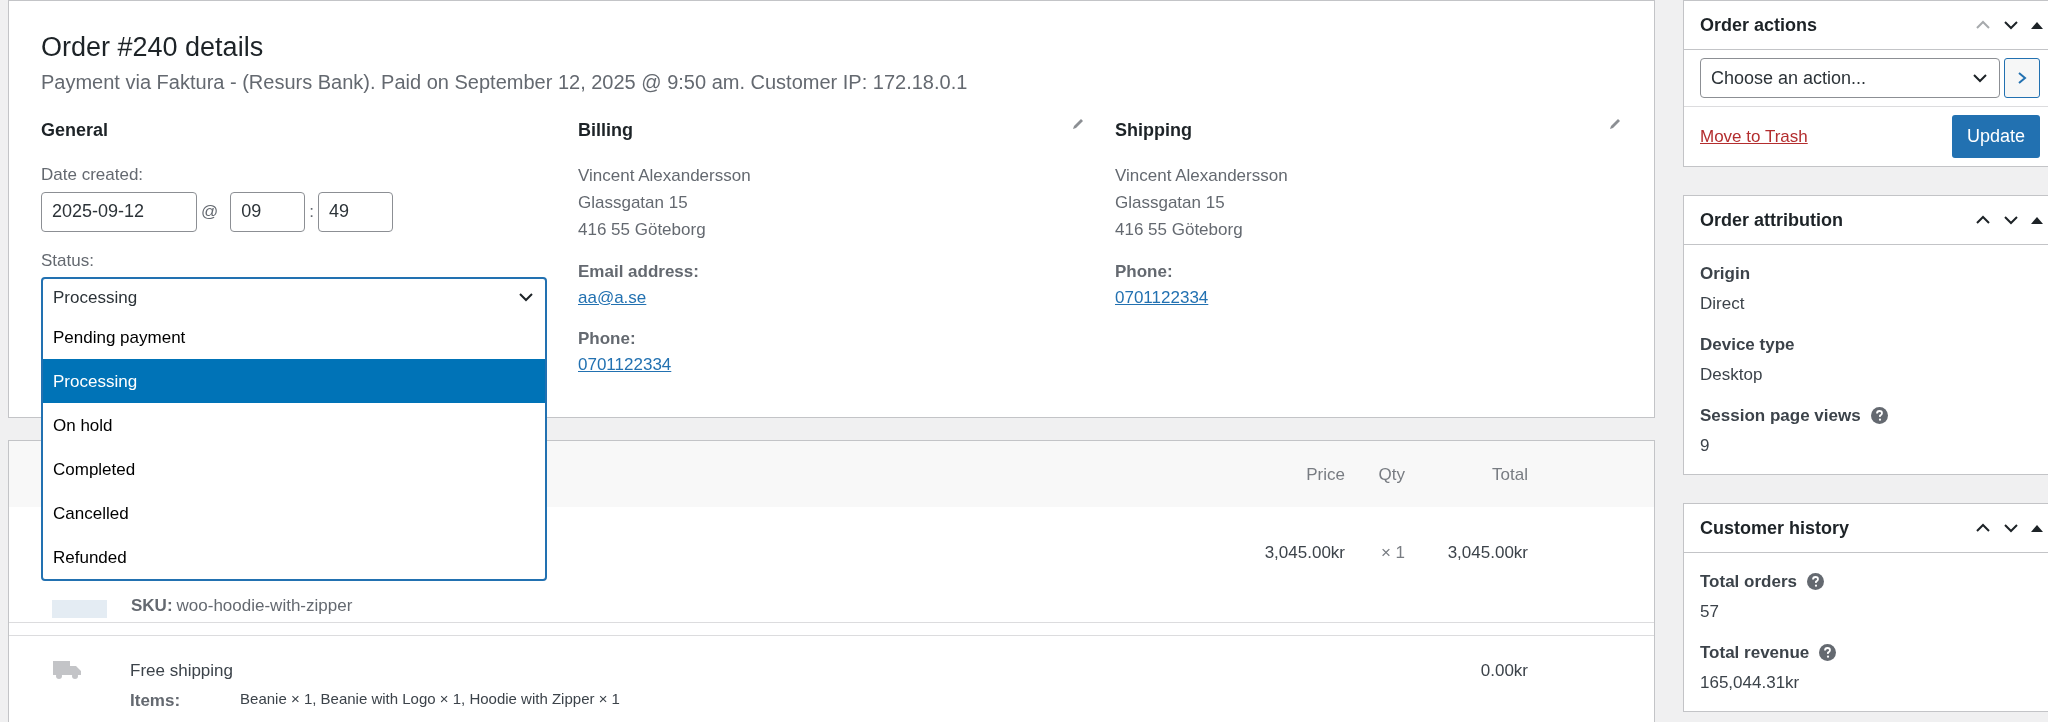  Describe the element at coordinates (182, 671) in the screenshot. I see `shipping-name: Free shipping` at that location.